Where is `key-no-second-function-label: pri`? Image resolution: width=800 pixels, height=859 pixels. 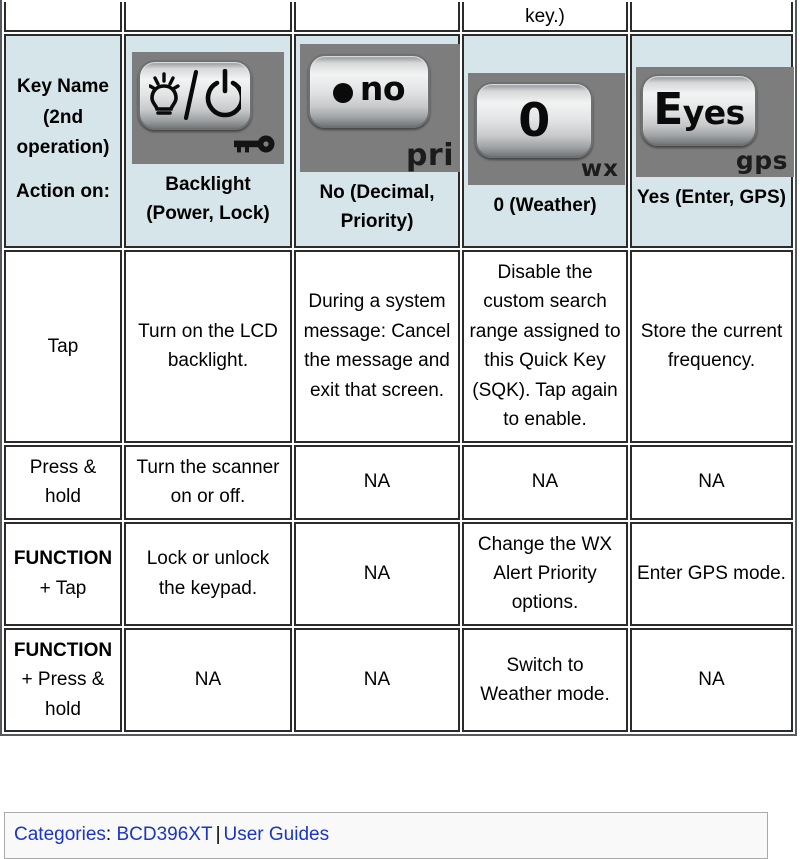 key-no-second-function-label: pri is located at coordinates (429, 155).